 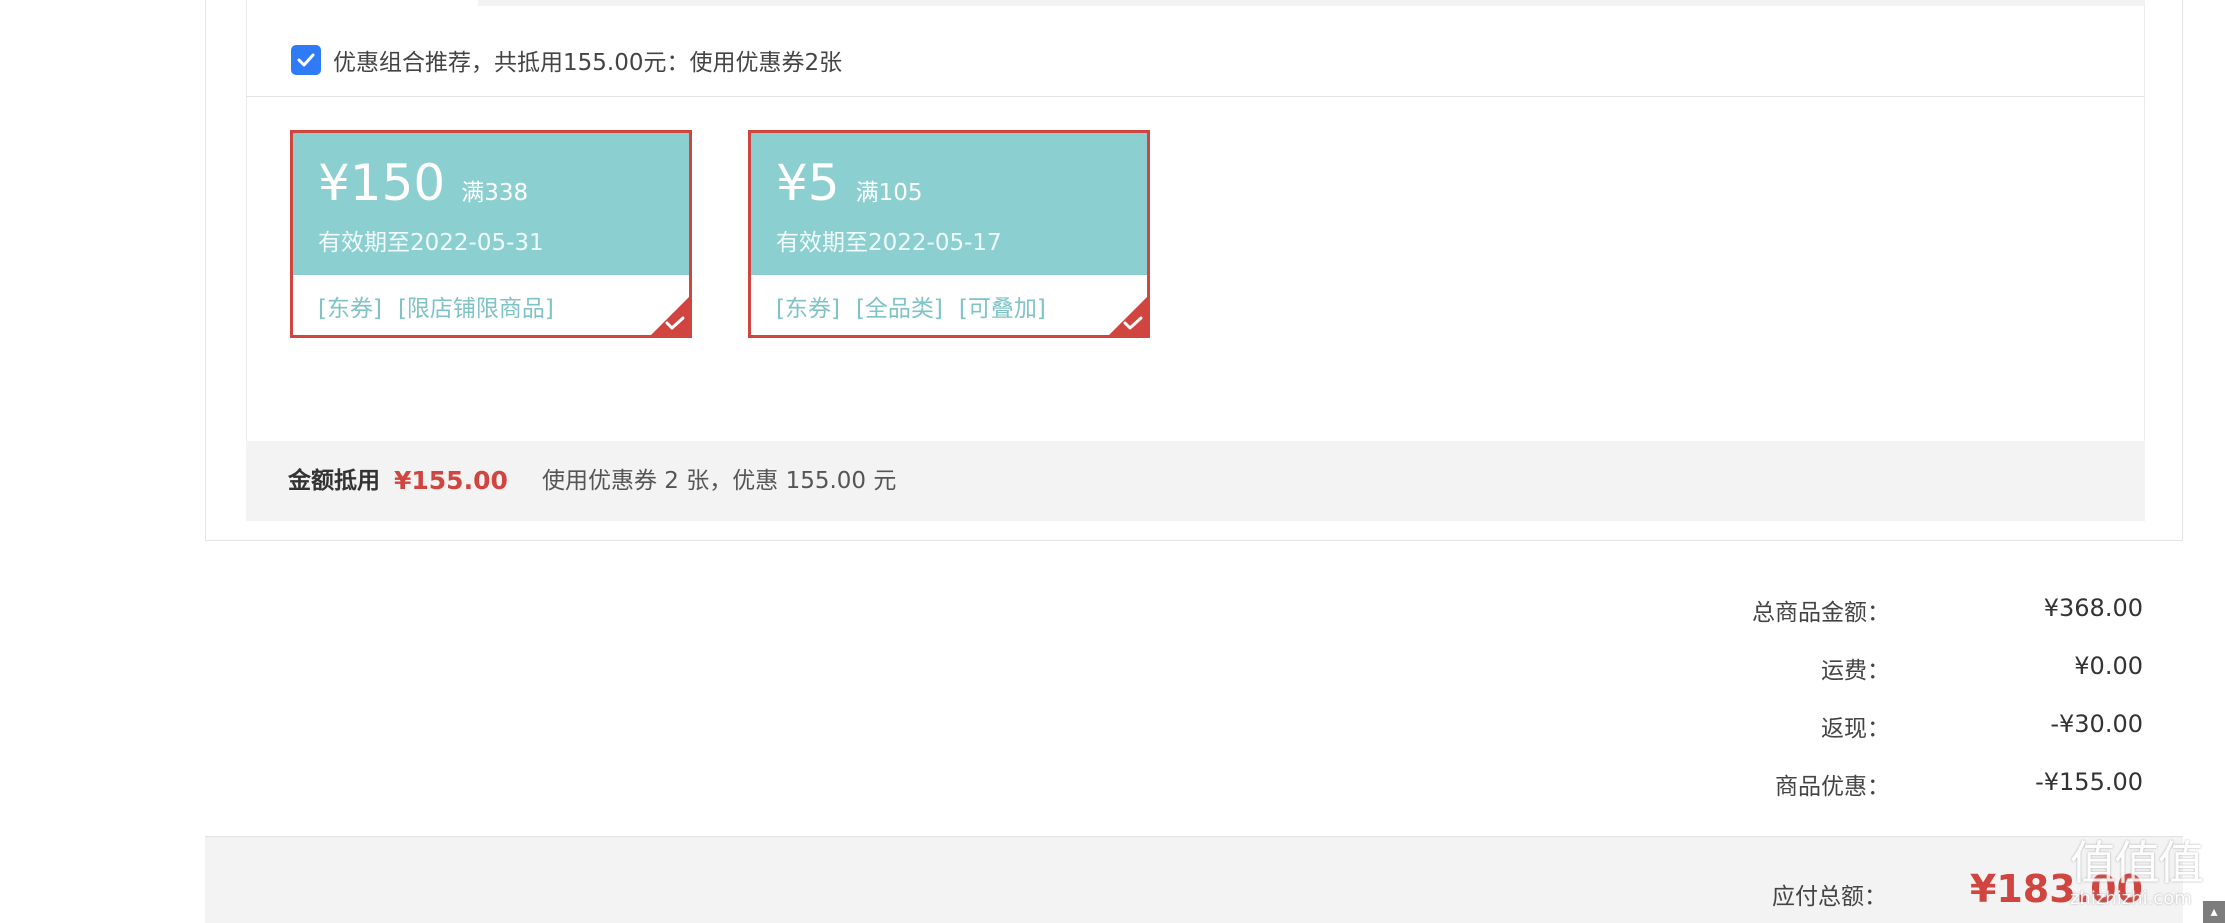 I want to click on total-label: 返现：, so click(x=1855, y=729).